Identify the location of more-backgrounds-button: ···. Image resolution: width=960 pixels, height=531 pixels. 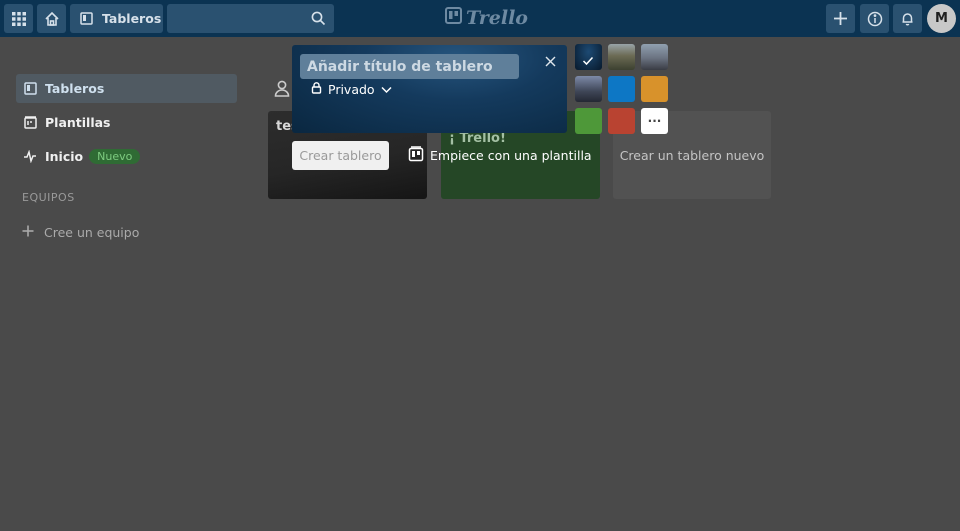
(654, 121).